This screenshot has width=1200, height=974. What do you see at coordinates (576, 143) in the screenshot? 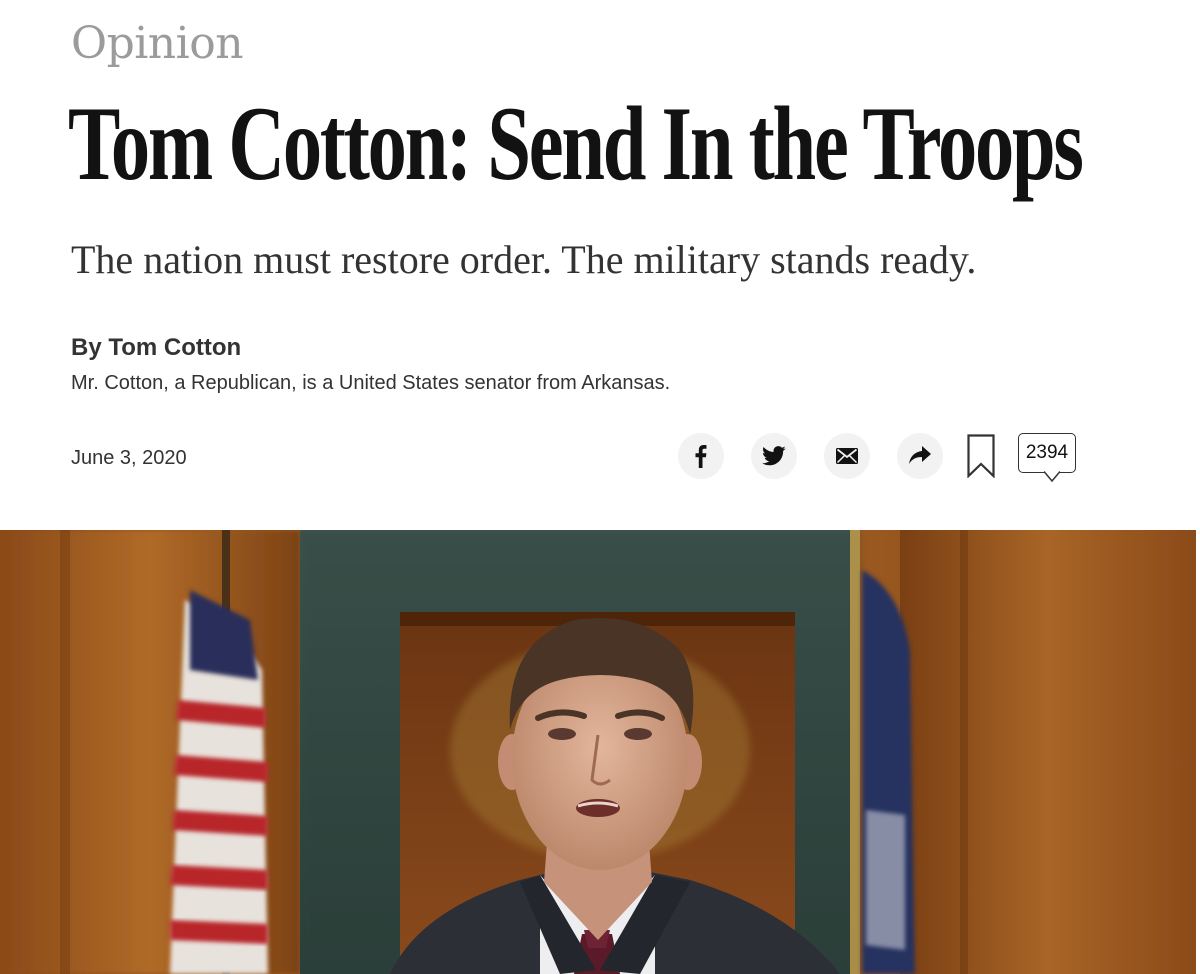
I see `headline: Tom Cotton: Send In the Troops` at bounding box center [576, 143].